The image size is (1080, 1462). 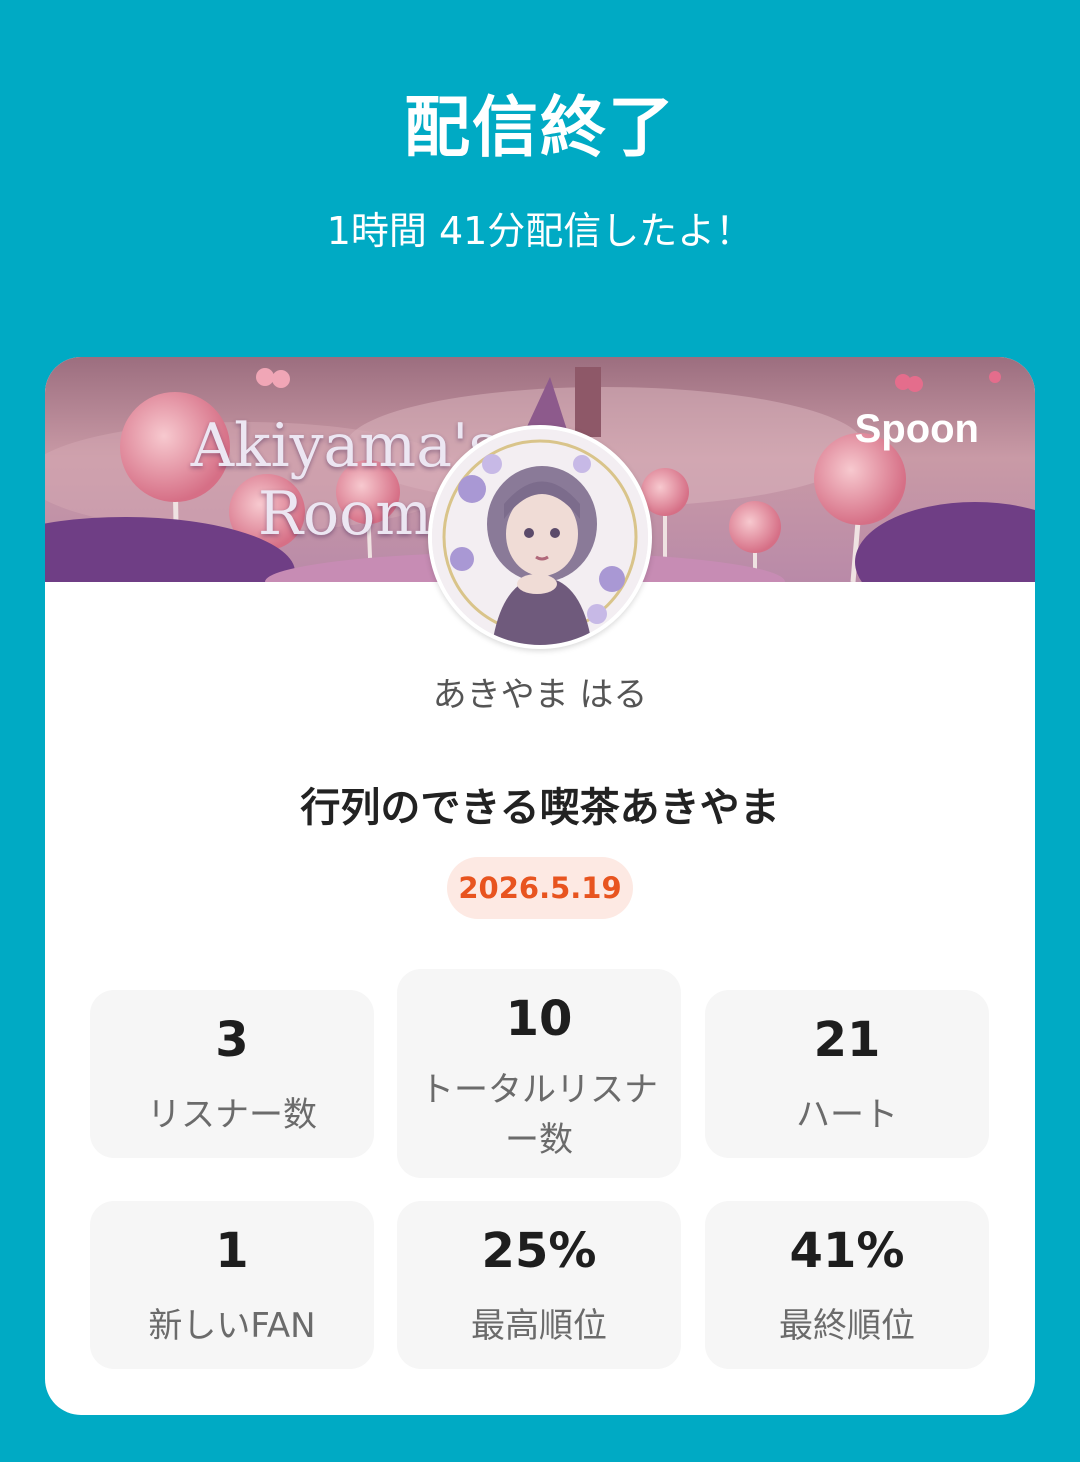 I want to click on avatar, so click(x=540, y=537).